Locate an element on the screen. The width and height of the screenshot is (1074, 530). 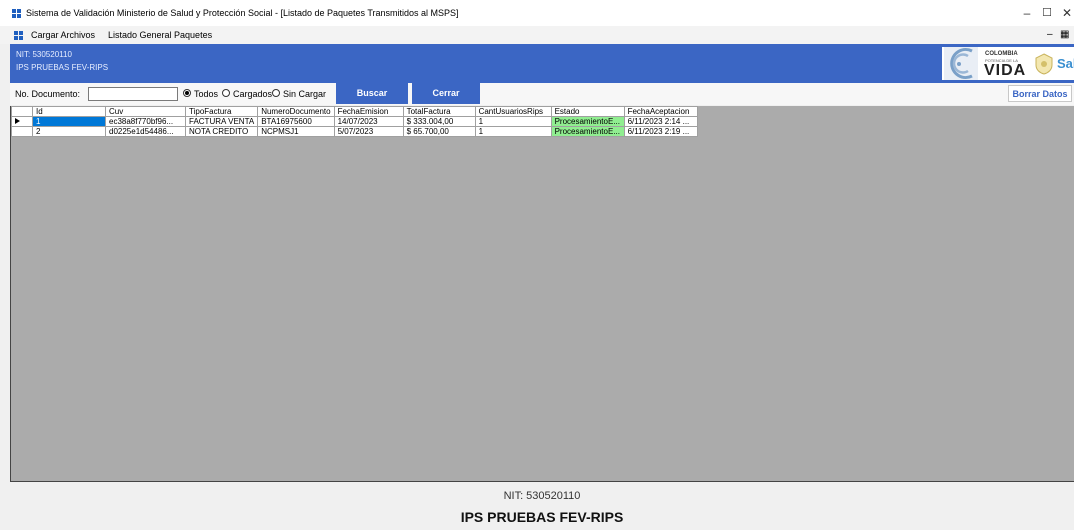
row-header-corner is located at coordinates (22, 111).